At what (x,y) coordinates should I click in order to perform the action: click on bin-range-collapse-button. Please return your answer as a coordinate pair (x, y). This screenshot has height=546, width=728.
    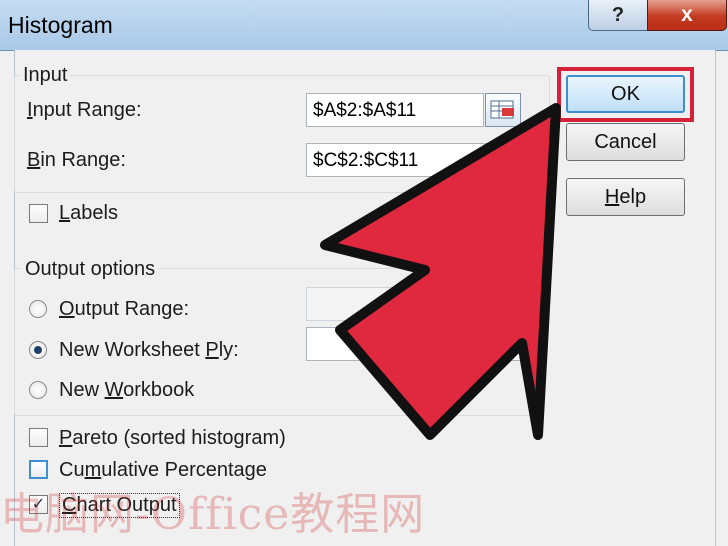
    Looking at the image, I should click on (503, 160).